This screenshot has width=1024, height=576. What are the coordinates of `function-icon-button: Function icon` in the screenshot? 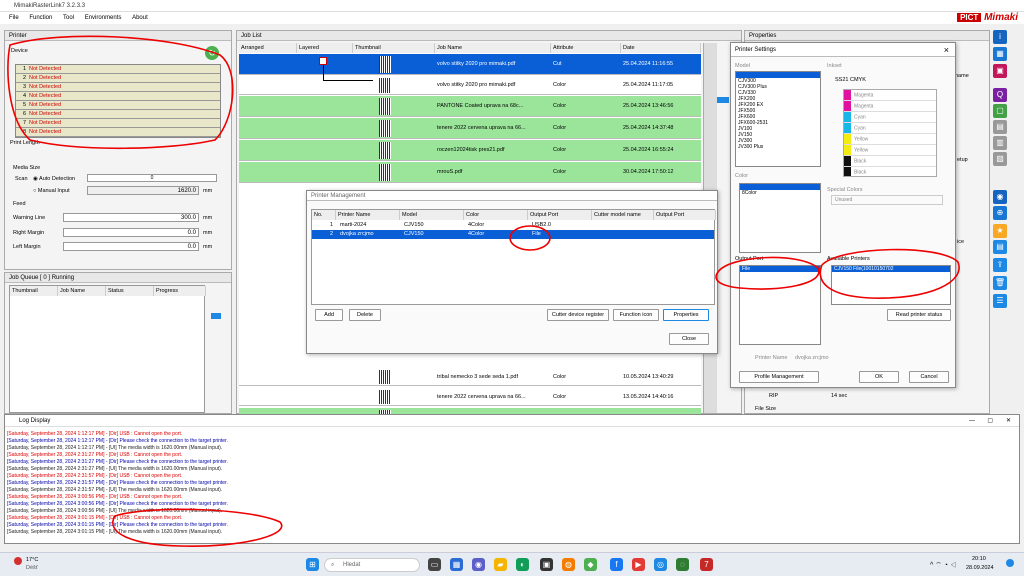 It's located at (636, 315).